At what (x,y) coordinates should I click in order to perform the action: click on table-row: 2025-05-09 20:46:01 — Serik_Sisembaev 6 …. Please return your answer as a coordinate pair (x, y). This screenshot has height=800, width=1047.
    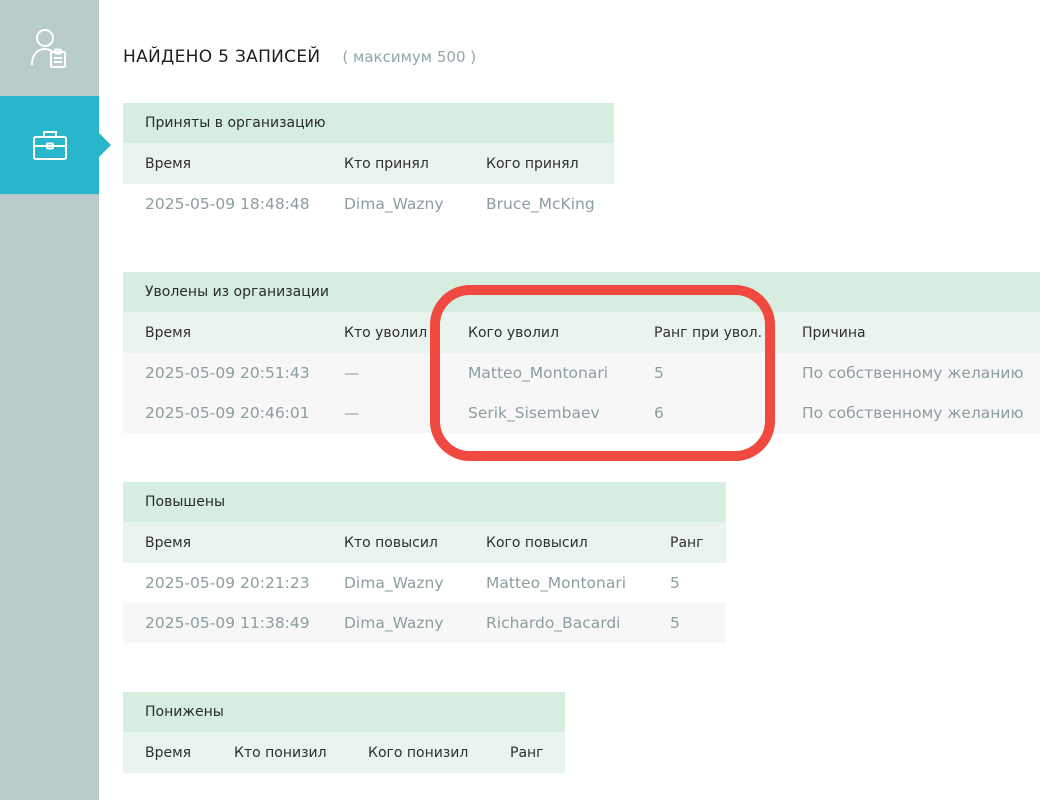
    Looking at the image, I should click on (582, 413).